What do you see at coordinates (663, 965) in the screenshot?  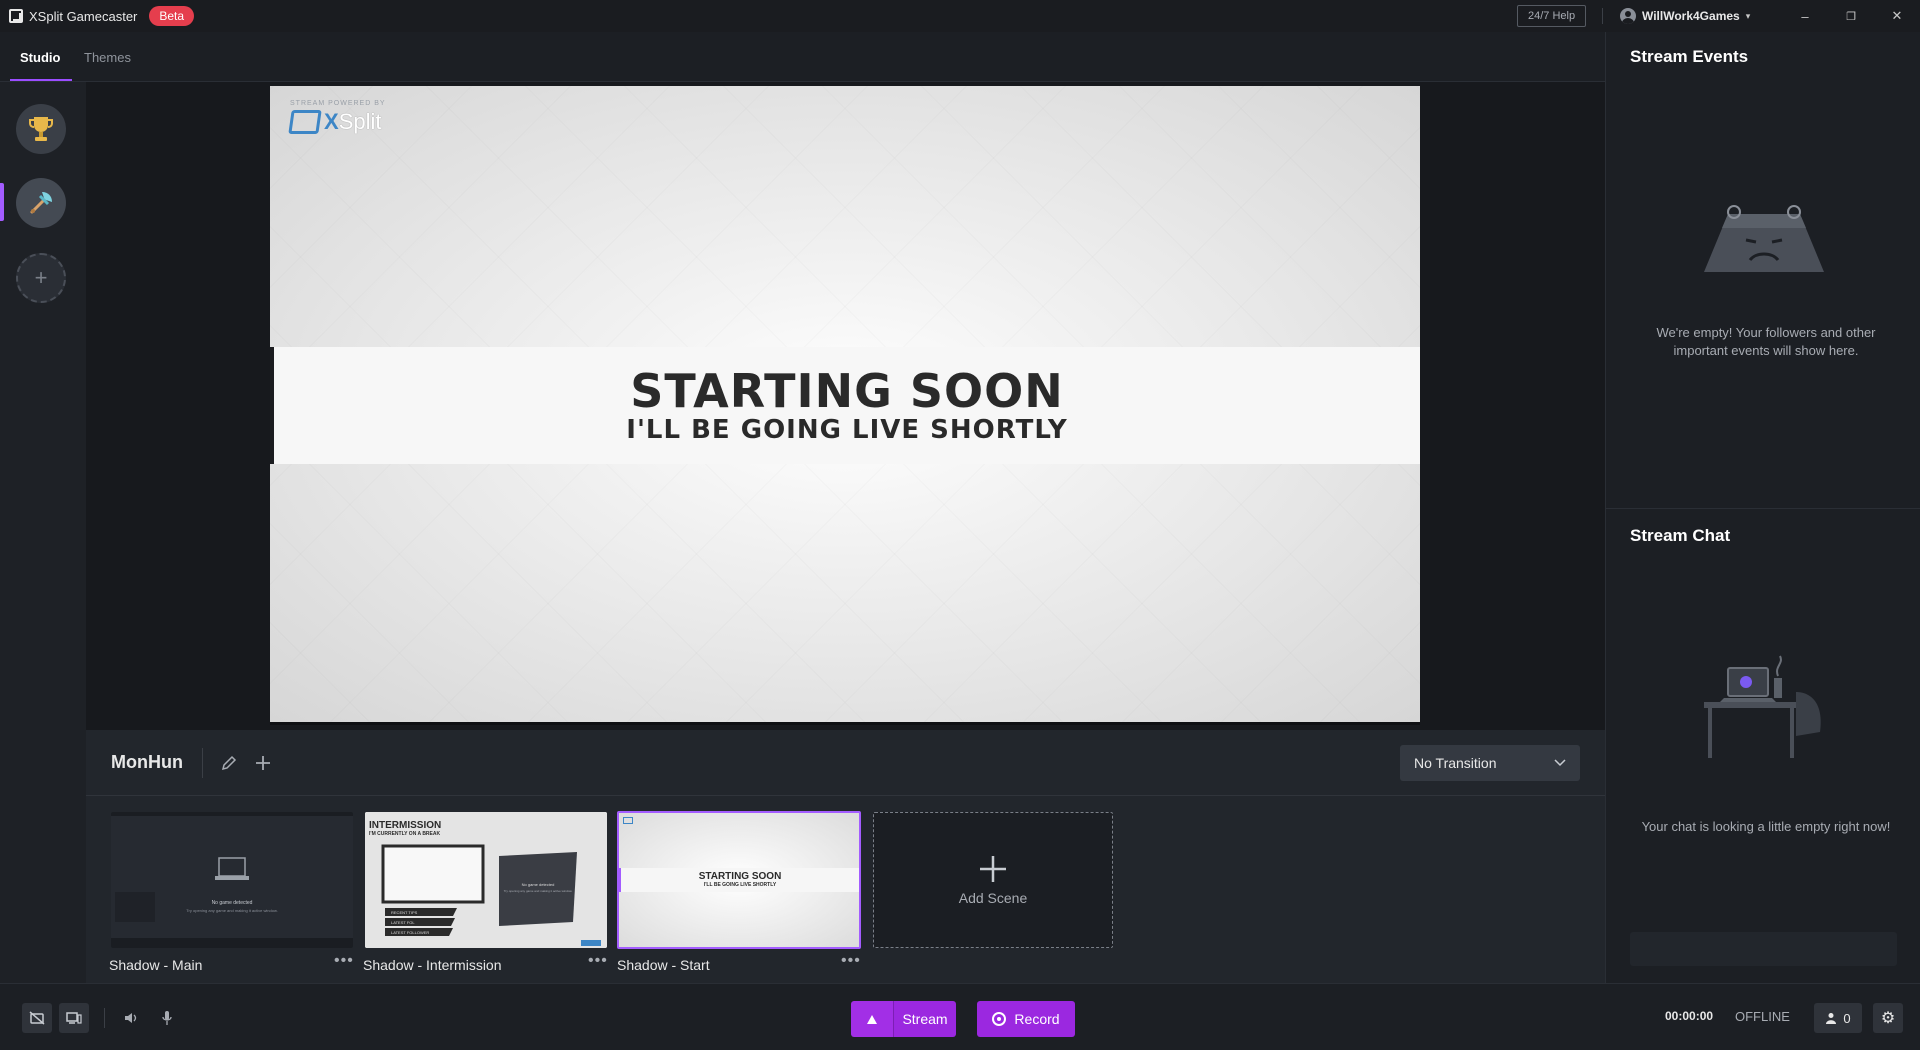 I see `scene-label-start: Shadow - Start` at bounding box center [663, 965].